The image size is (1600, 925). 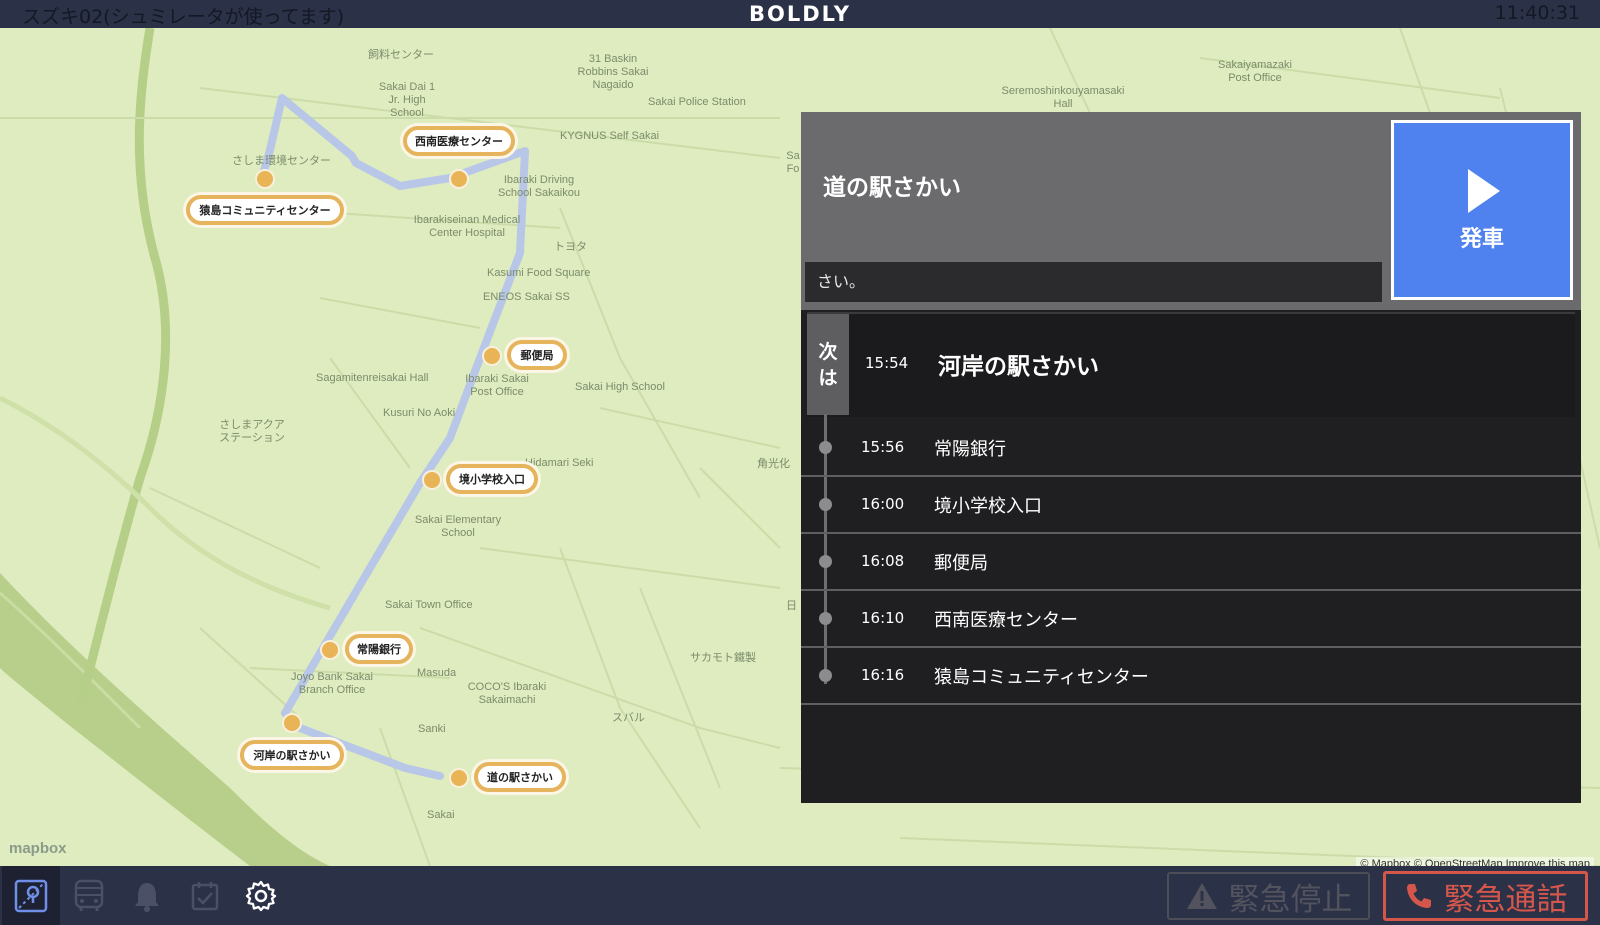 What do you see at coordinates (537, 355) in the screenshot?
I see `stop-label: 郵便局` at bounding box center [537, 355].